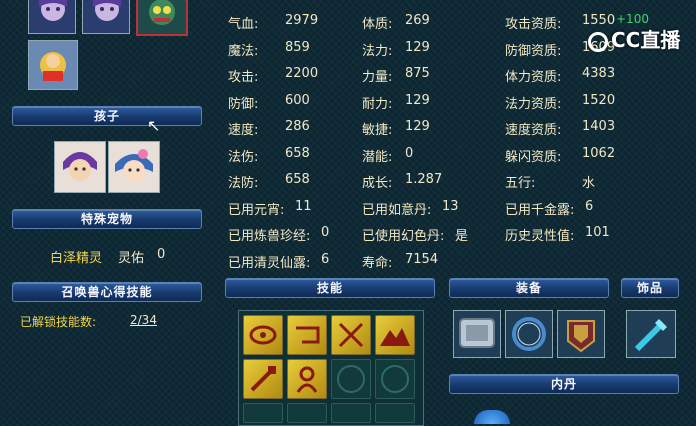 The image size is (696, 426). What do you see at coordinates (417, 73) in the screenshot?
I see `stat-value: 875` at bounding box center [417, 73].